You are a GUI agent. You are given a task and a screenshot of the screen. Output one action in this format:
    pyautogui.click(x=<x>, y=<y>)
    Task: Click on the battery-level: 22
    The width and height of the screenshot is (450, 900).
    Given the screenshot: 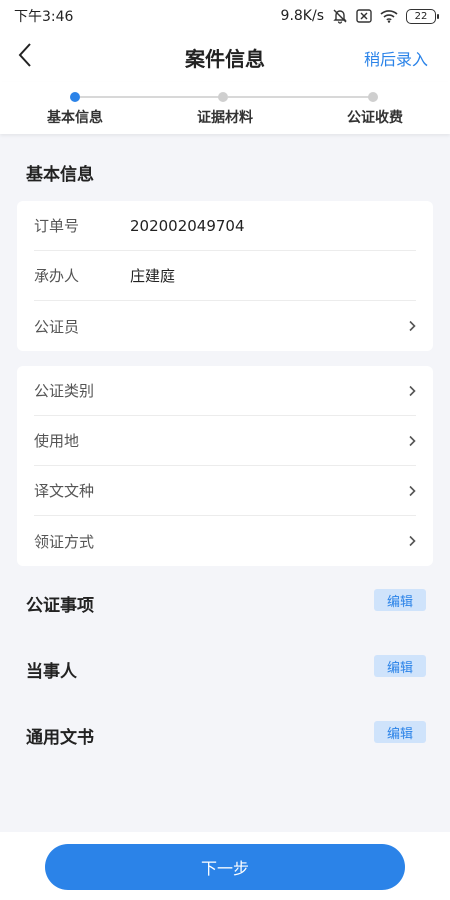 What is the action you would take?
    pyautogui.click(x=421, y=16)
    